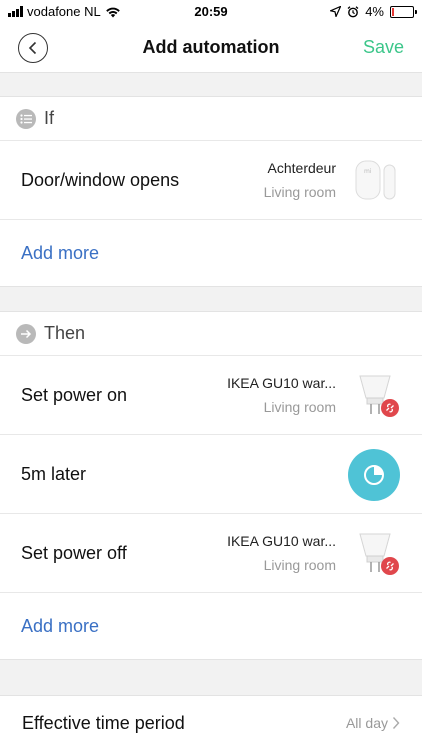  I want to click on location-icon, so click(336, 11).